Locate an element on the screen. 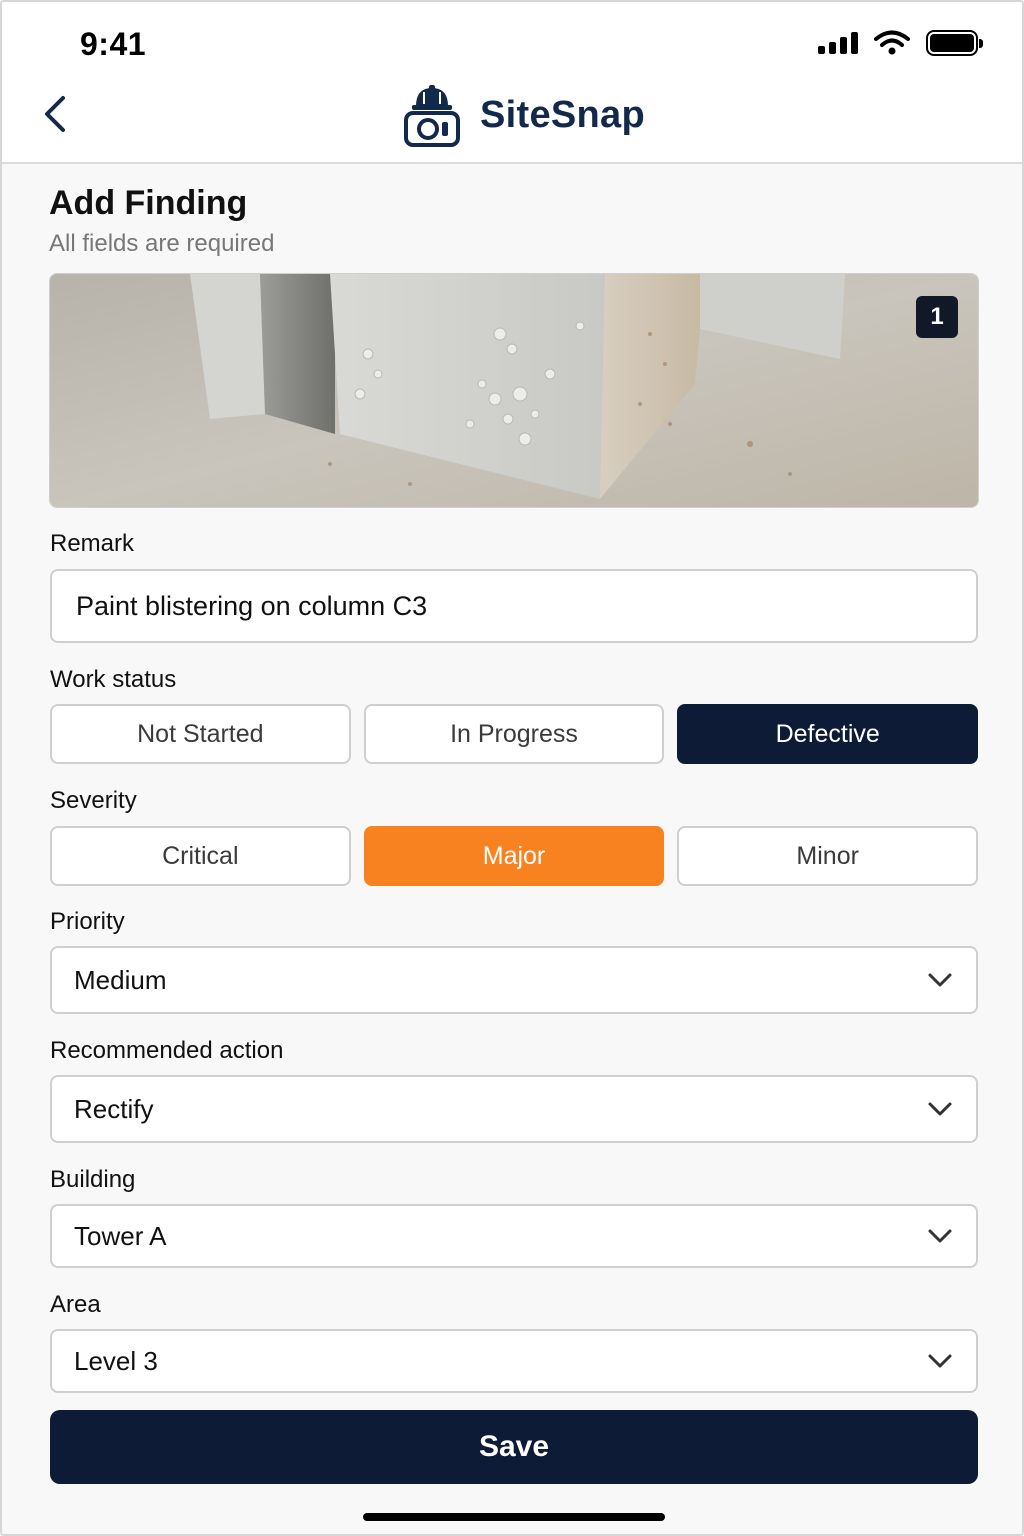 Image resolution: width=1024 pixels, height=1536 pixels. brand: SiteSnap is located at coordinates (523, 115).